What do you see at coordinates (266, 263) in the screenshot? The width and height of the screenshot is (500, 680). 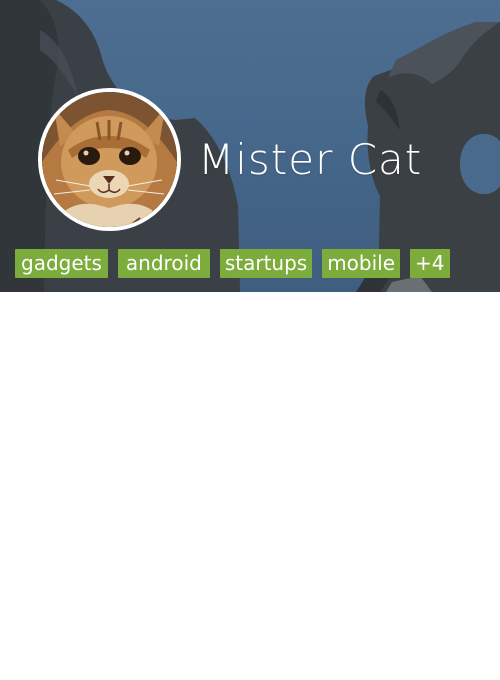 I see `tag-startups: startups` at bounding box center [266, 263].